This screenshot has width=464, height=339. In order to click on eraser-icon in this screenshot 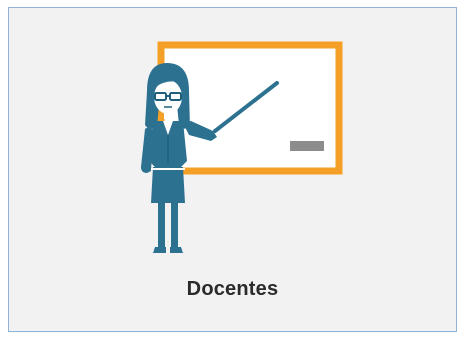, I will do `click(307, 146)`.